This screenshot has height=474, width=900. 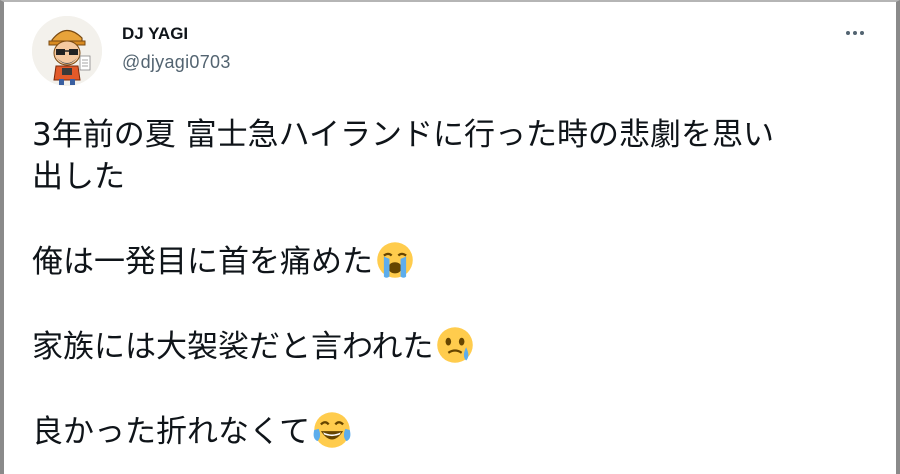 I want to click on avatar, so click(x=67, y=51).